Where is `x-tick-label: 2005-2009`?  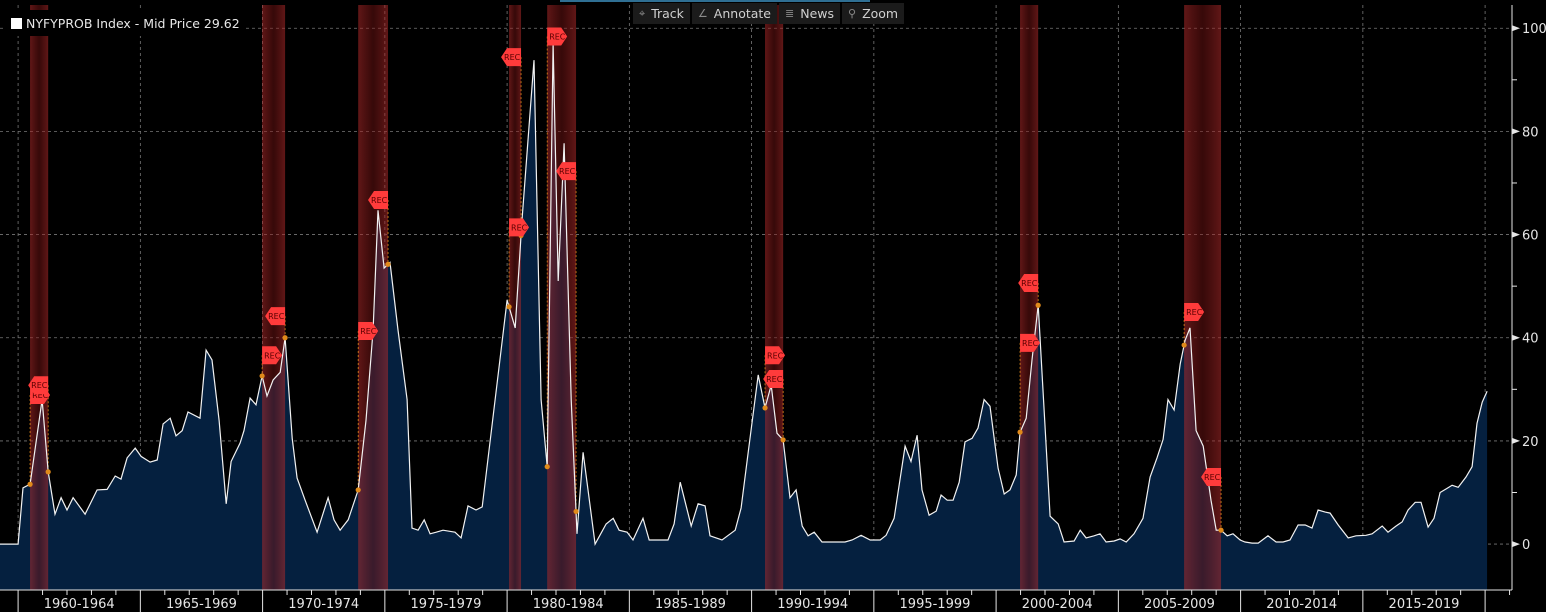
x-tick-label: 2005-2009 is located at coordinates (1179, 604).